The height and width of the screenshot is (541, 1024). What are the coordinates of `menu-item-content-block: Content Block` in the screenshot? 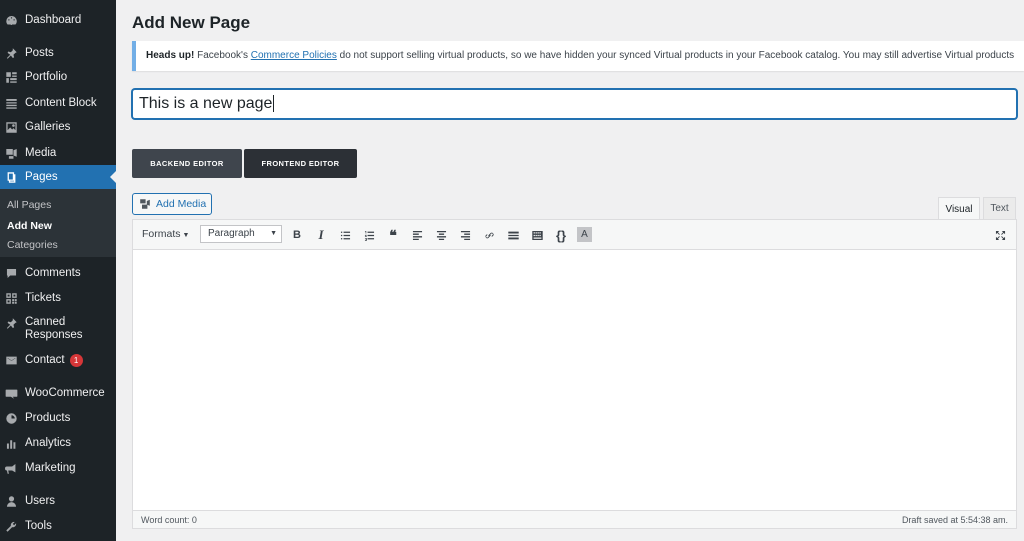 It's located at (58, 103).